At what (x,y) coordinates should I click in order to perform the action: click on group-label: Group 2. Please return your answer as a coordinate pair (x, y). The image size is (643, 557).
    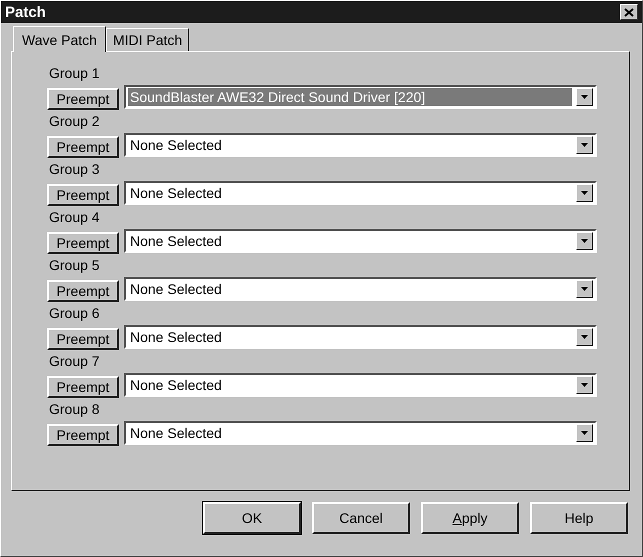
    Looking at the image, I should click on (74, 121).